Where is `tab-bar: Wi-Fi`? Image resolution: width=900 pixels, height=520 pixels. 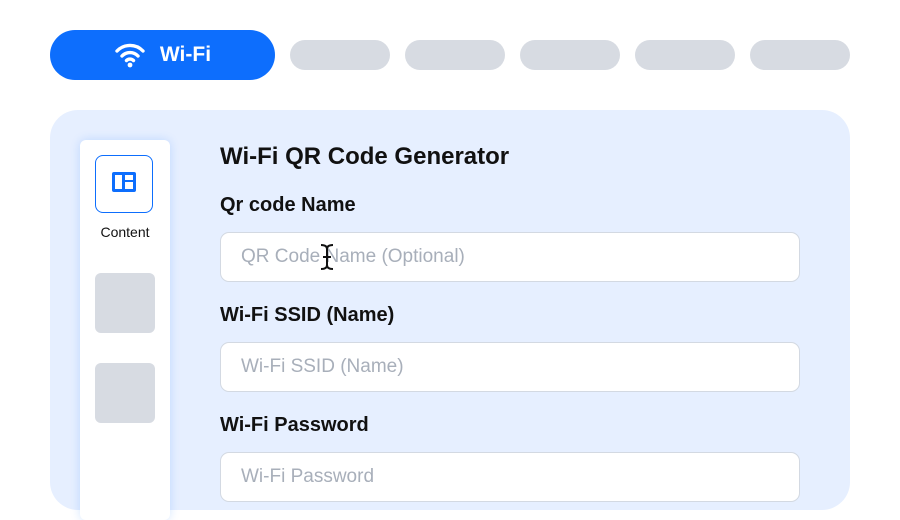
tab-bar: Wi-Fi is located at coordinates (450, 55).